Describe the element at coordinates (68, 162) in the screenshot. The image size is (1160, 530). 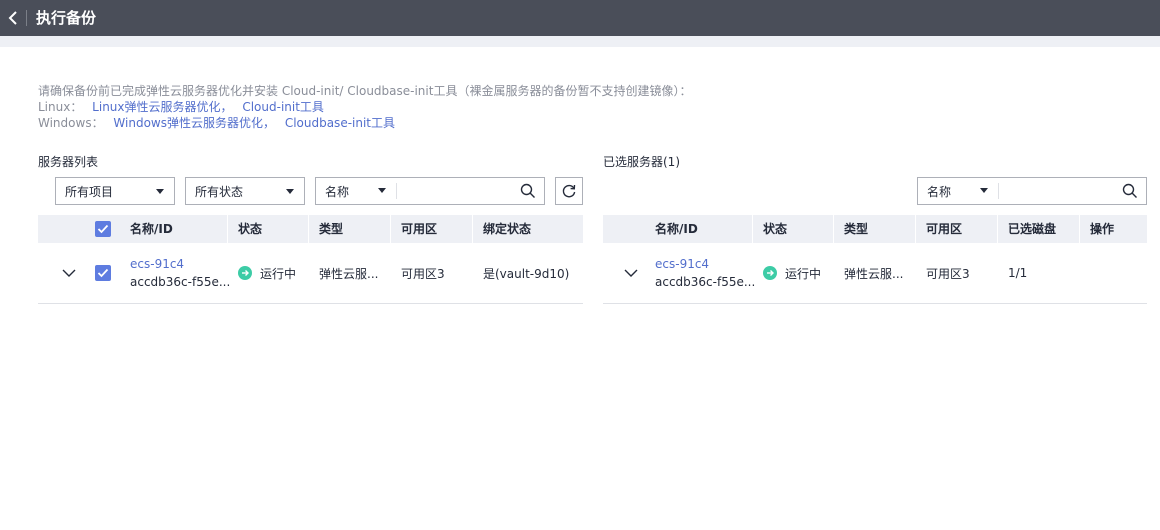
I see `server-list-title: 服务器列表` at that location.